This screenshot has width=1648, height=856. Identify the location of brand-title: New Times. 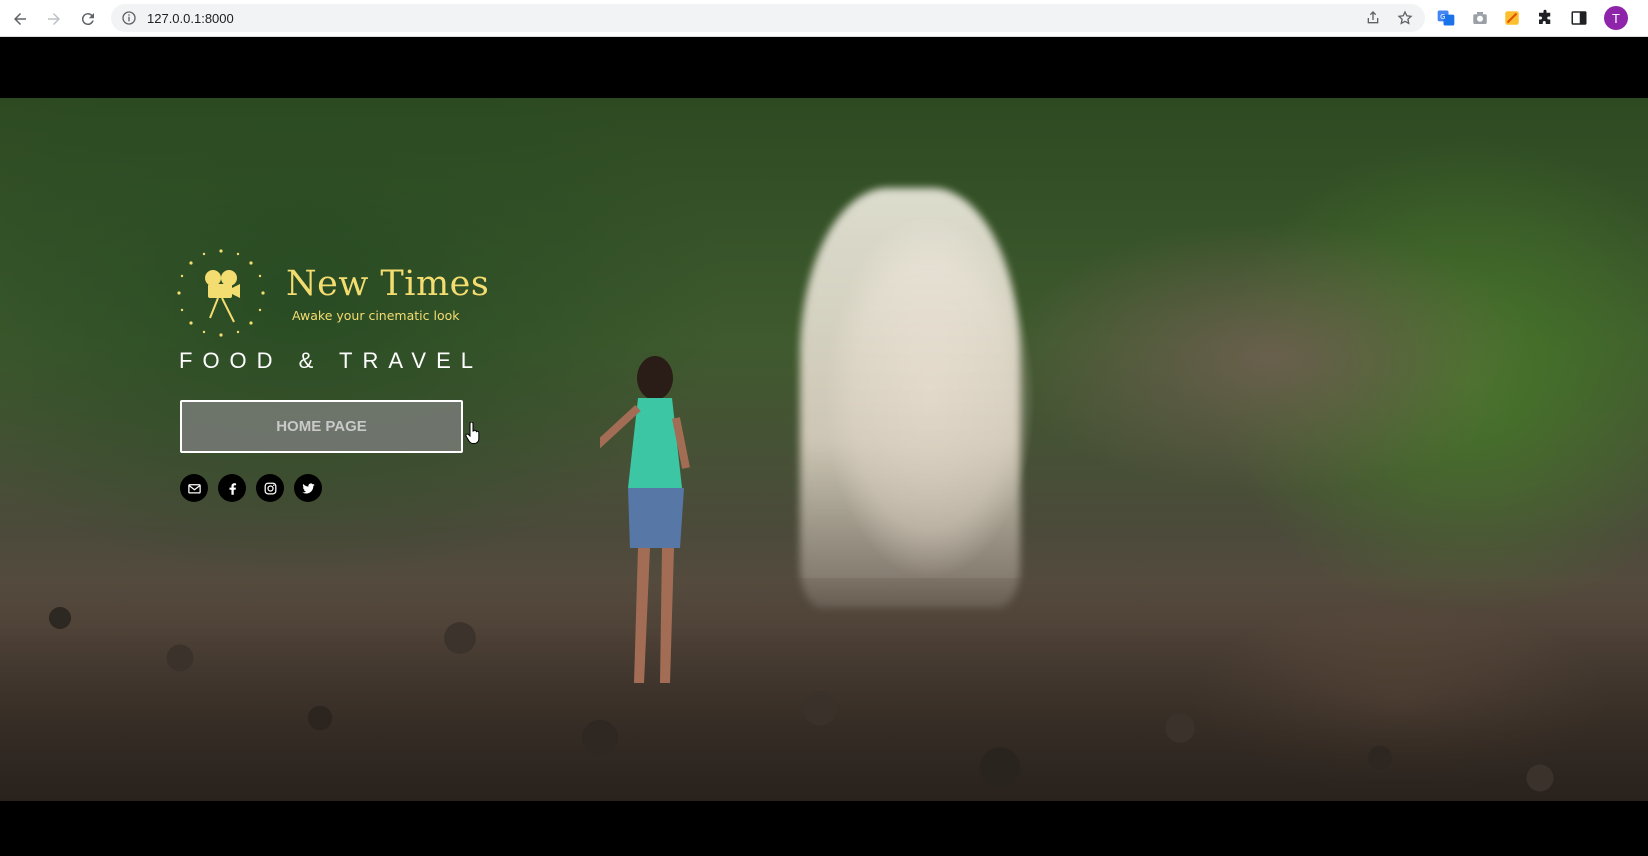
(388, 284).